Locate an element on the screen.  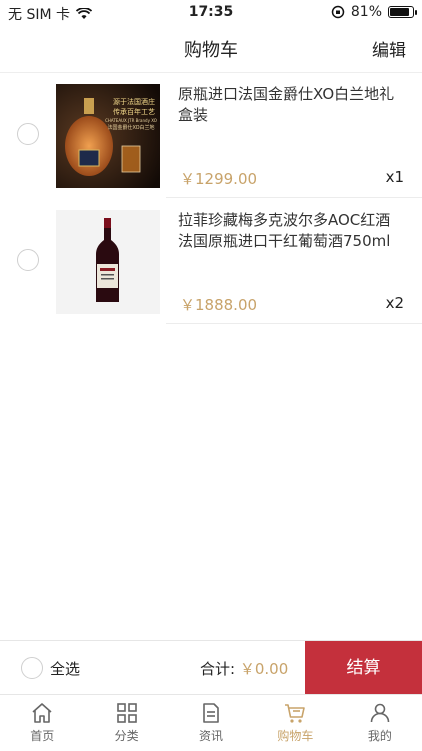
checkout-button: 结算 is located at coordinates (363, 668).